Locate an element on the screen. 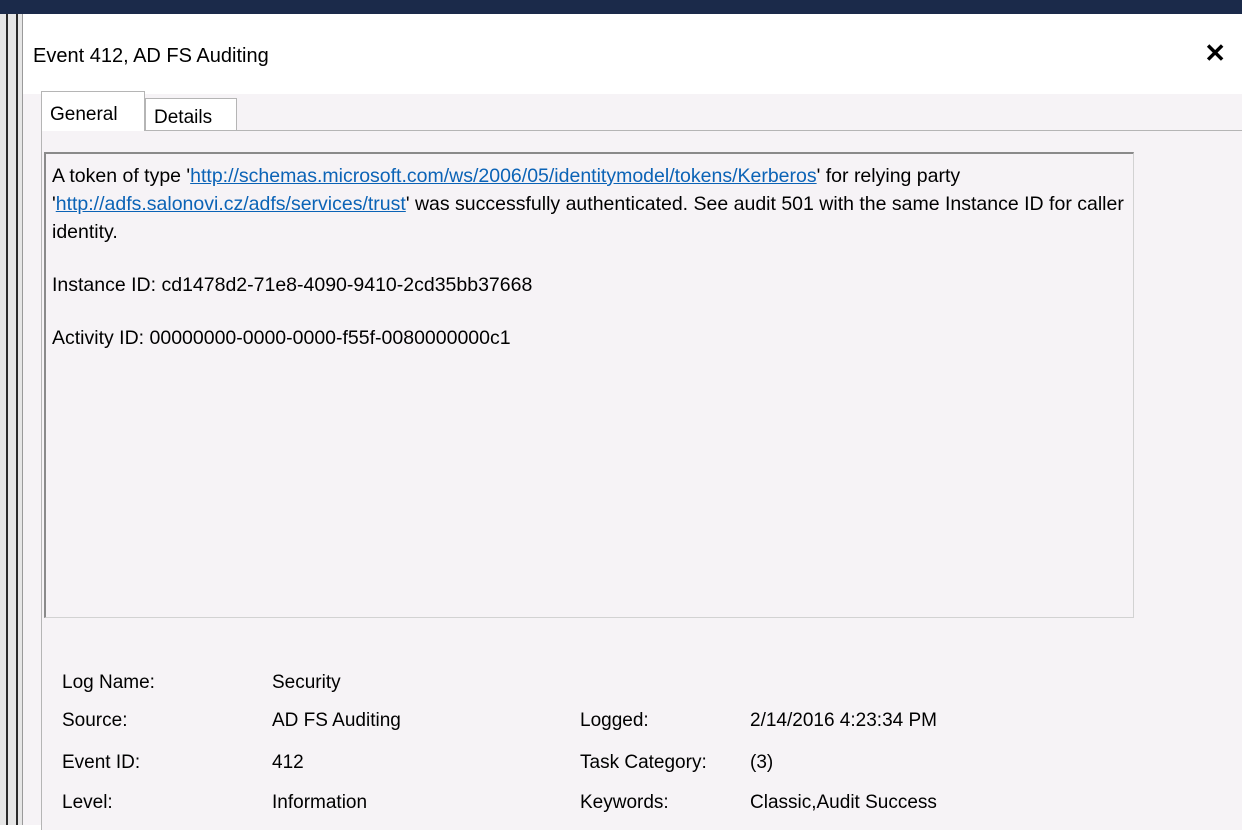 The height and width of the screenshot is (830, 1242). logged-label: Logged: is located at coordinates (614, 720).